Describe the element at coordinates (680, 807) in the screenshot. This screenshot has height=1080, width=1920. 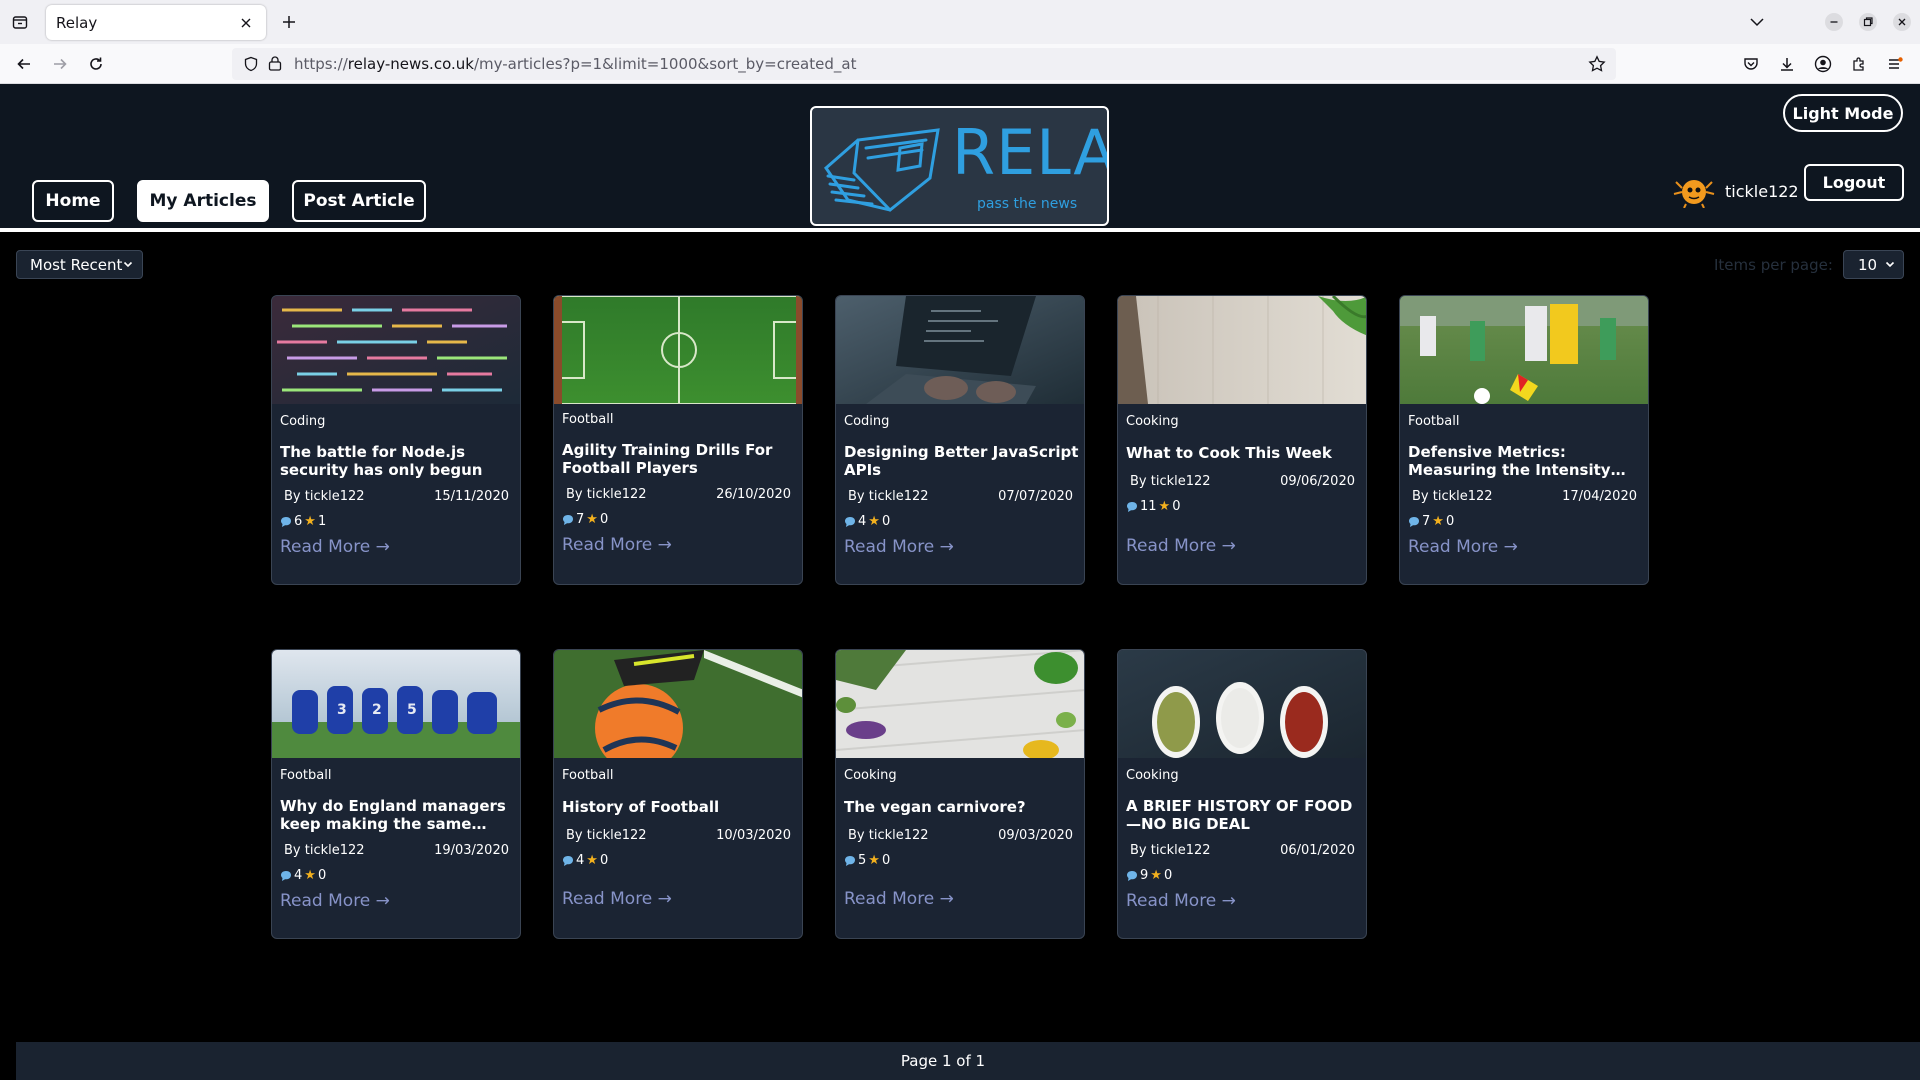
I see `article-title: History of Football` at that location.